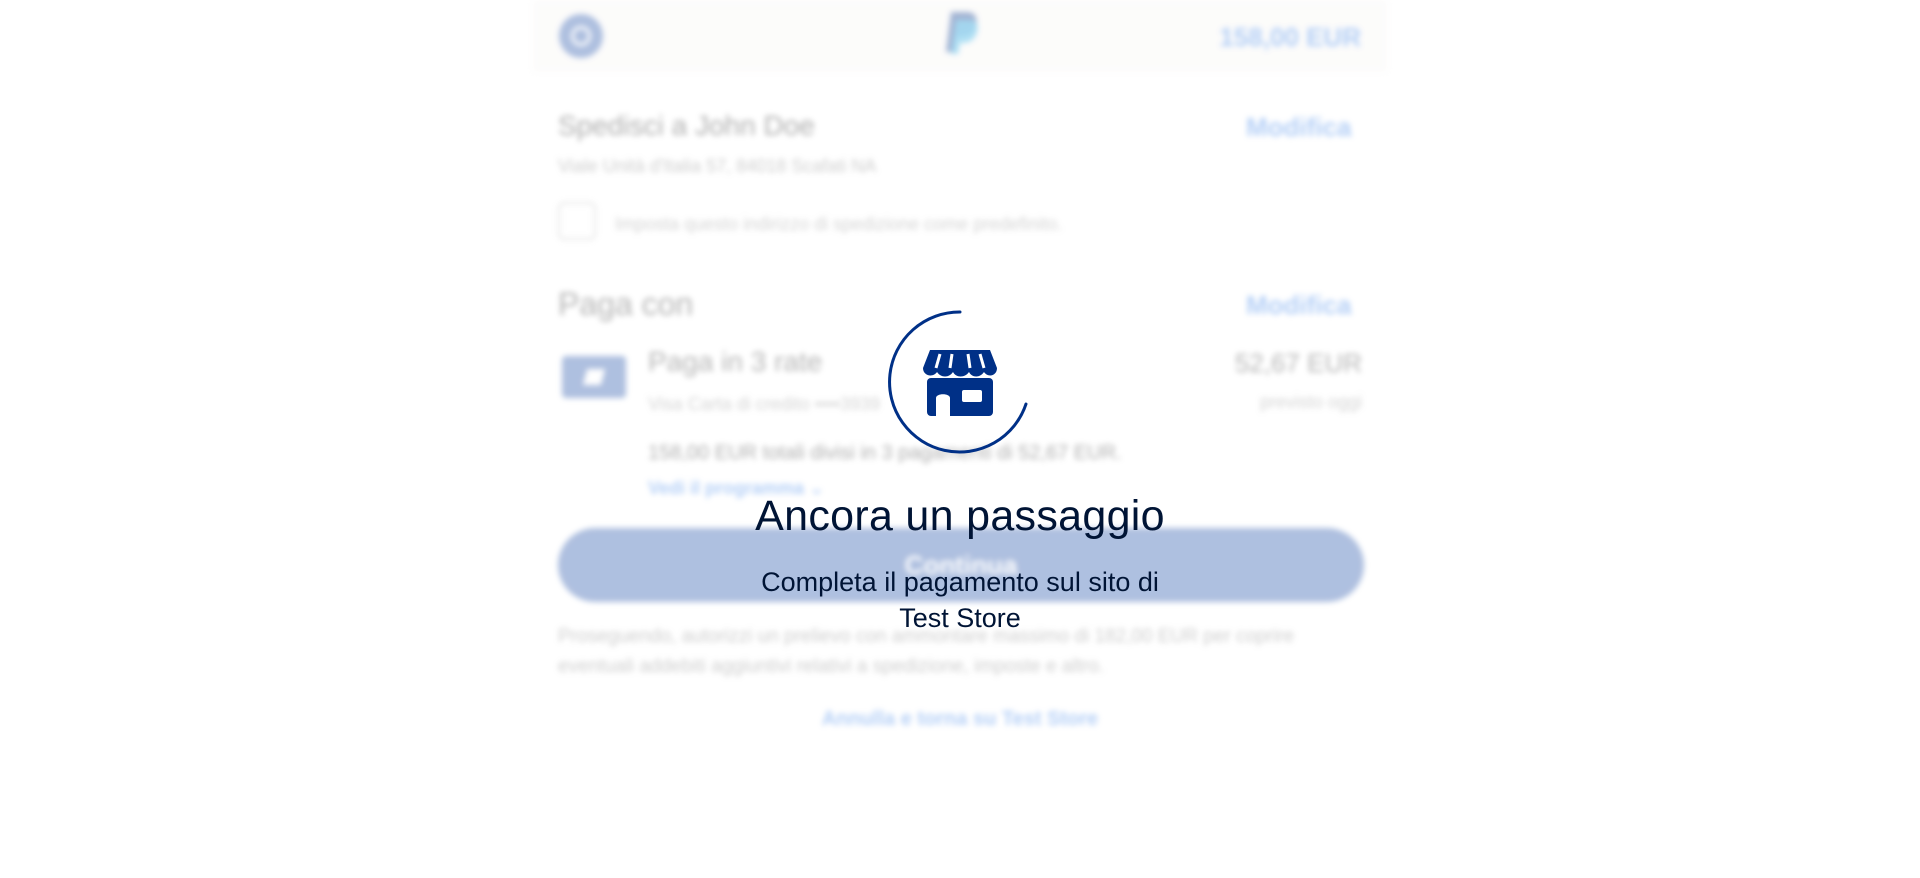 Image resolution: width=1920 pixels, height=878 pixels. Describe the element at coordinates (960, 383) in the screenshot. I see `store-icon` at that location.